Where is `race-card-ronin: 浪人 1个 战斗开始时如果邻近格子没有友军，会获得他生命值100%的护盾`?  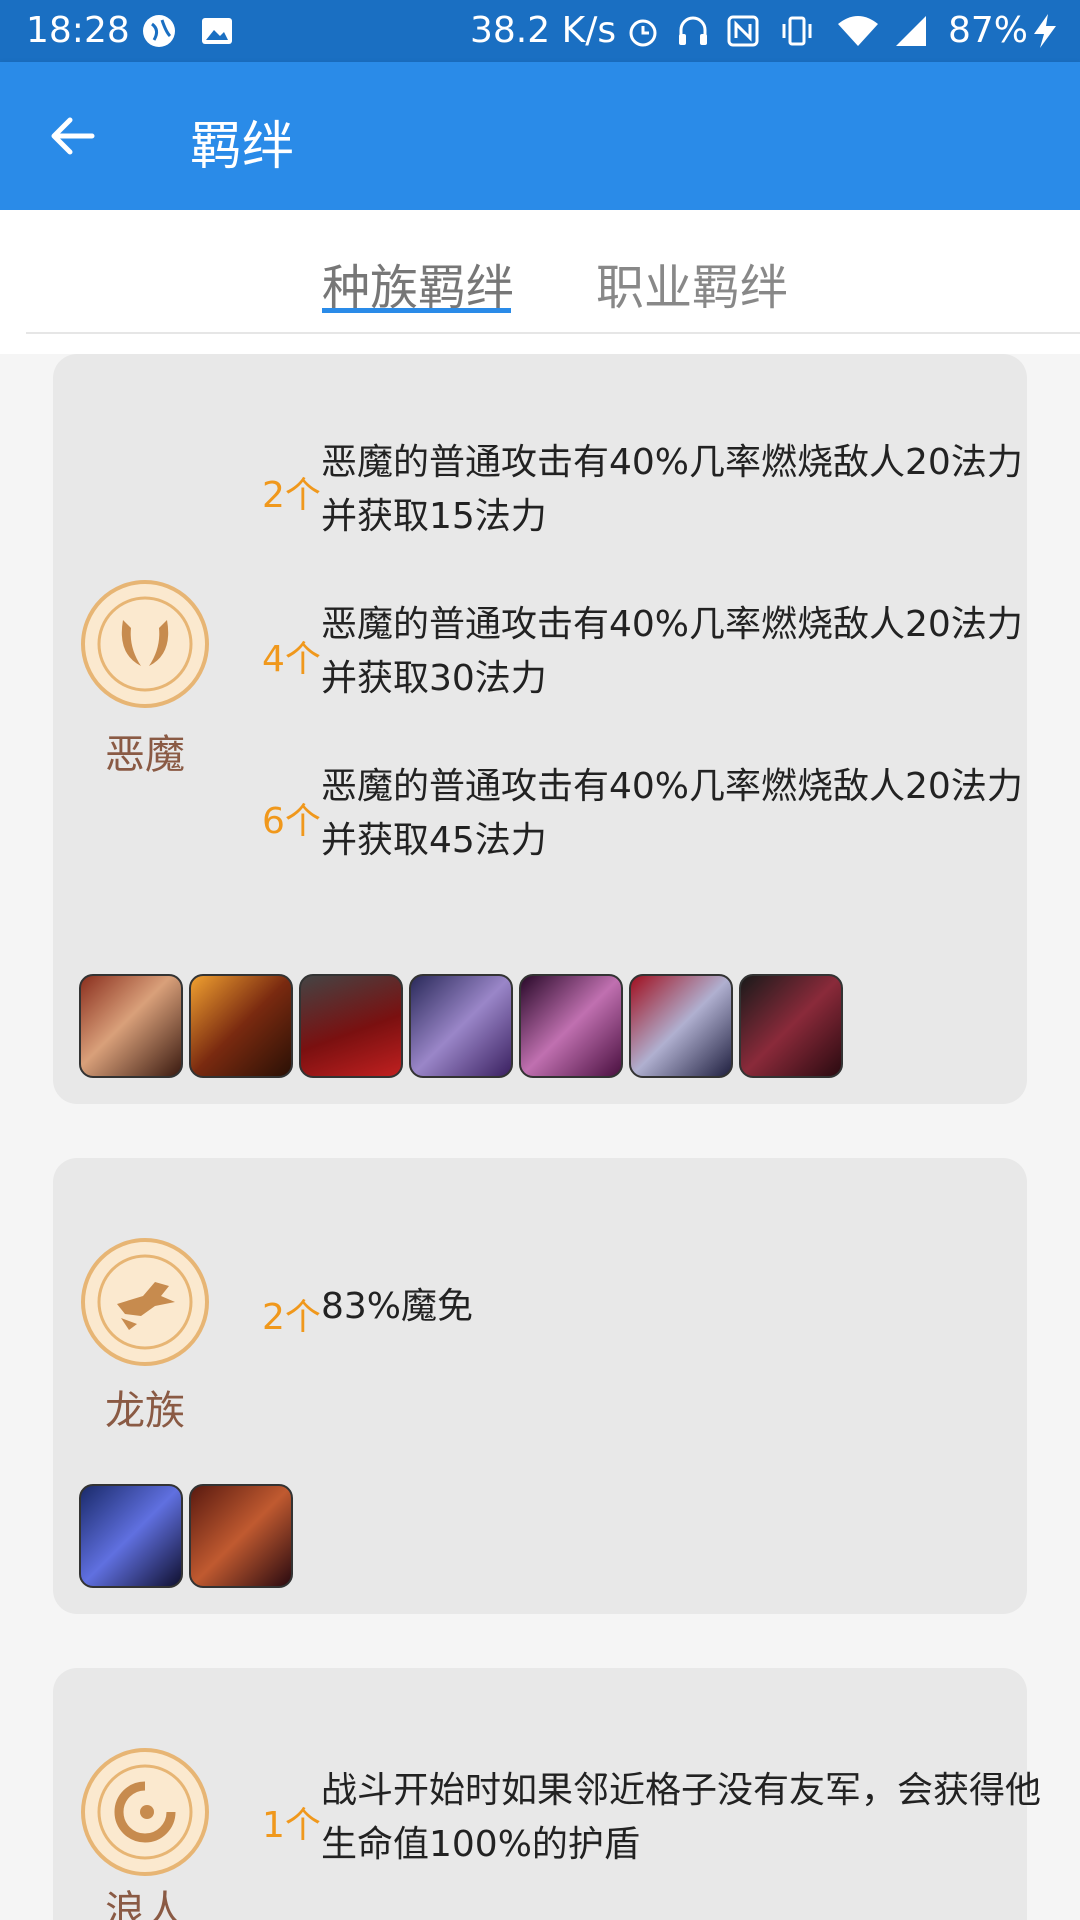 race-card-ronin: 浪人 1个 战斗开始时如果邻近格子没有友军，会获得他生命值100%的护盾 is located at coordinates (547, 1794).